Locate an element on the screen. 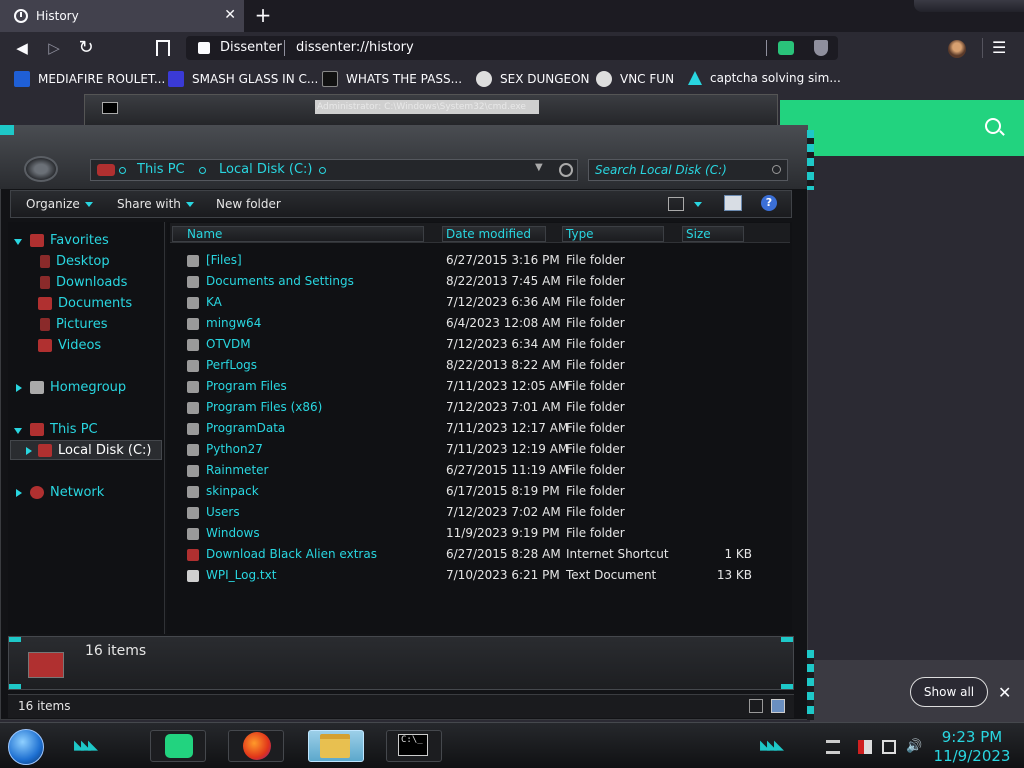 Image resolution: width=1024 pixels, height=768 pixels. computer-icon is located at coordinates (106, 170).